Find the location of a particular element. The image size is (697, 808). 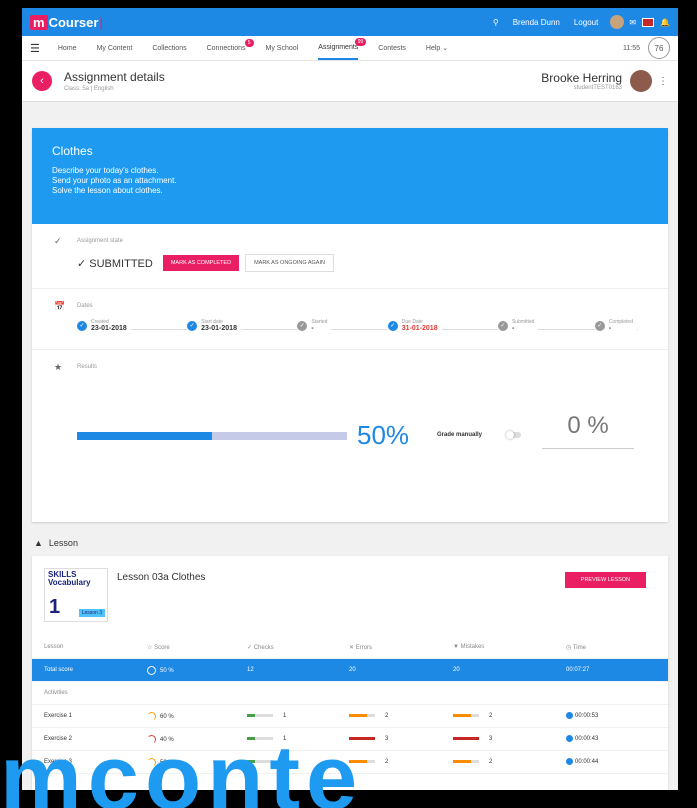

student-avatar is located at coordinates (641, 81).